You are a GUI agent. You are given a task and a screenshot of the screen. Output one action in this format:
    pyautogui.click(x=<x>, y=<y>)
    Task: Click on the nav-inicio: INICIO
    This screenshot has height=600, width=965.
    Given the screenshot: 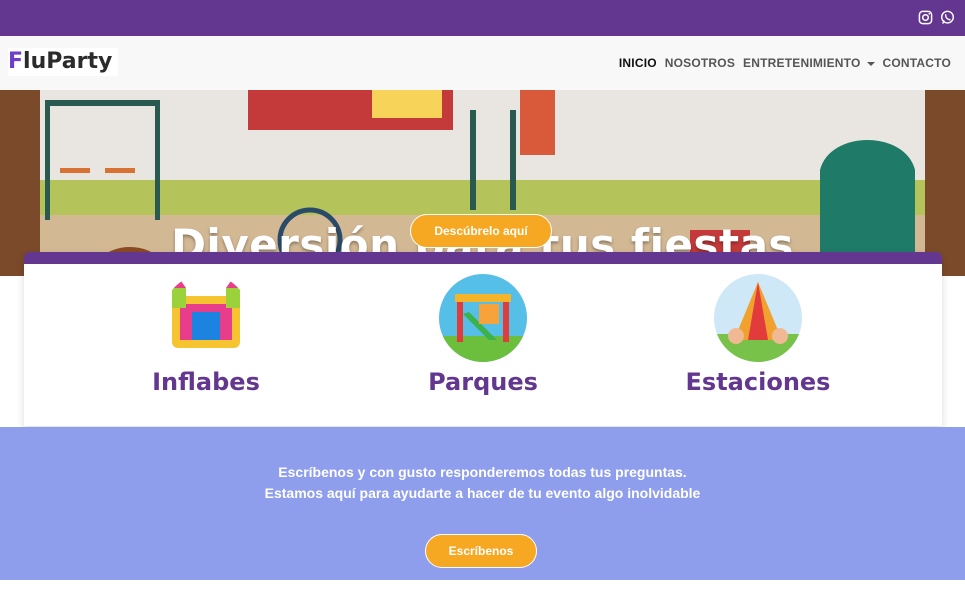 What is the action you would take?
    pyautogui.click(x=638, y=63)
    